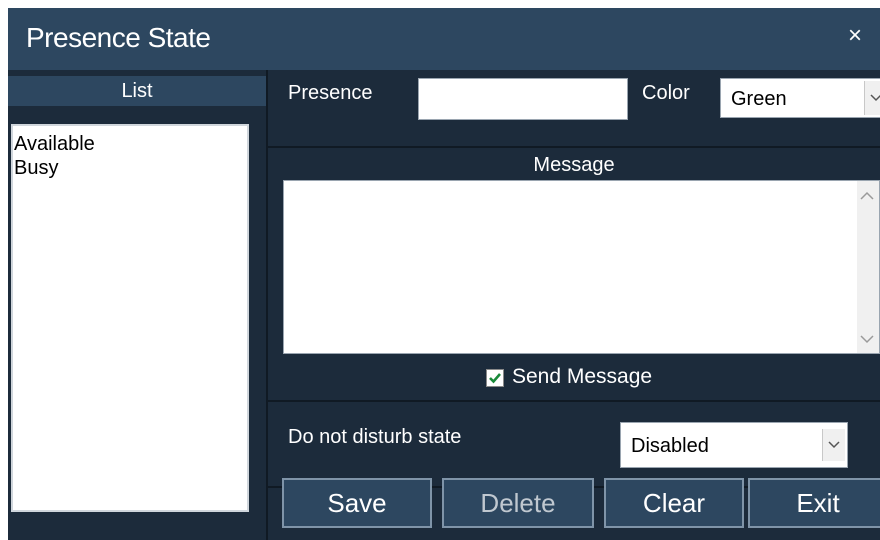 Image resolution: width=880 pixels, height=540 pixels. Describe the element at coordinates (670, 446) in the screenshot. I see `dnd-select-value: Disabled` at that location.